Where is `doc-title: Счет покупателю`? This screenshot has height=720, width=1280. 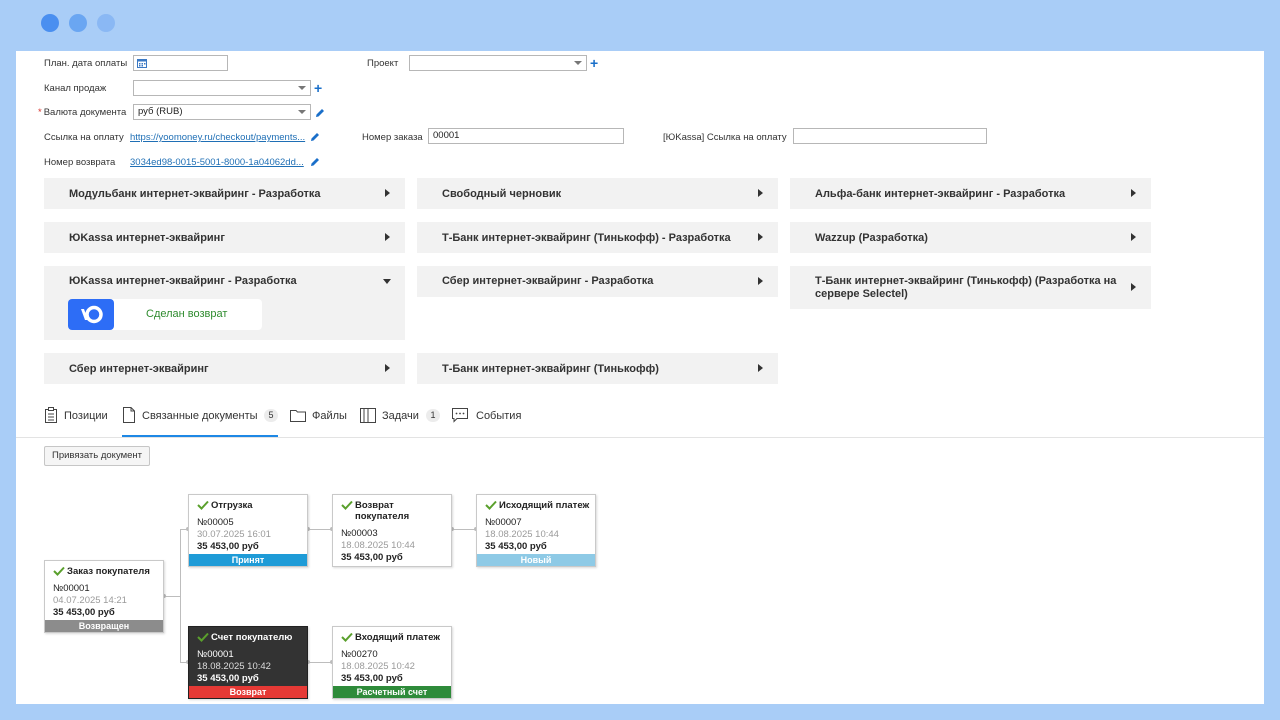 doc-title: Счет покупателю is located at coordinates (252, 637).